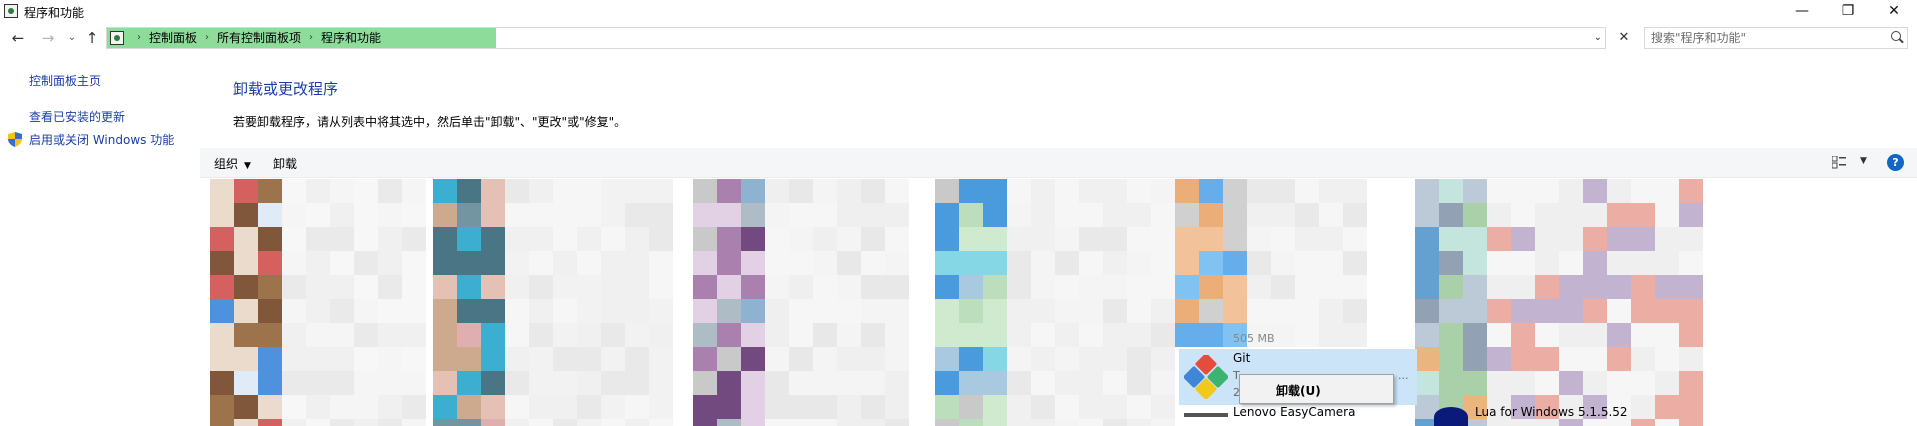 This screenshot has height=426, width=1917. I want to click on view-options-caret-icon: ▼, so click(1863, 161).